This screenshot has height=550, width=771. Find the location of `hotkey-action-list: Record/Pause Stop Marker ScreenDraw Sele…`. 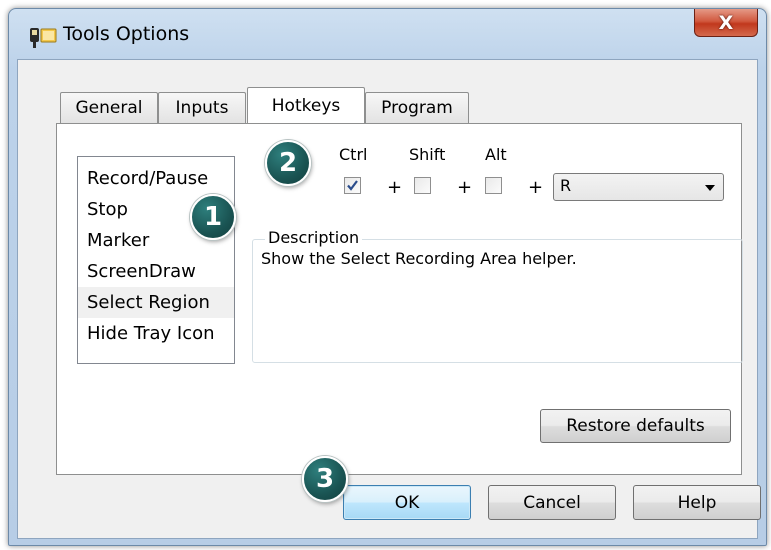

hotkey-action-list: Record/Pause Stop Marker ScreenDraw Sele… is located at coordinates (156, 260).